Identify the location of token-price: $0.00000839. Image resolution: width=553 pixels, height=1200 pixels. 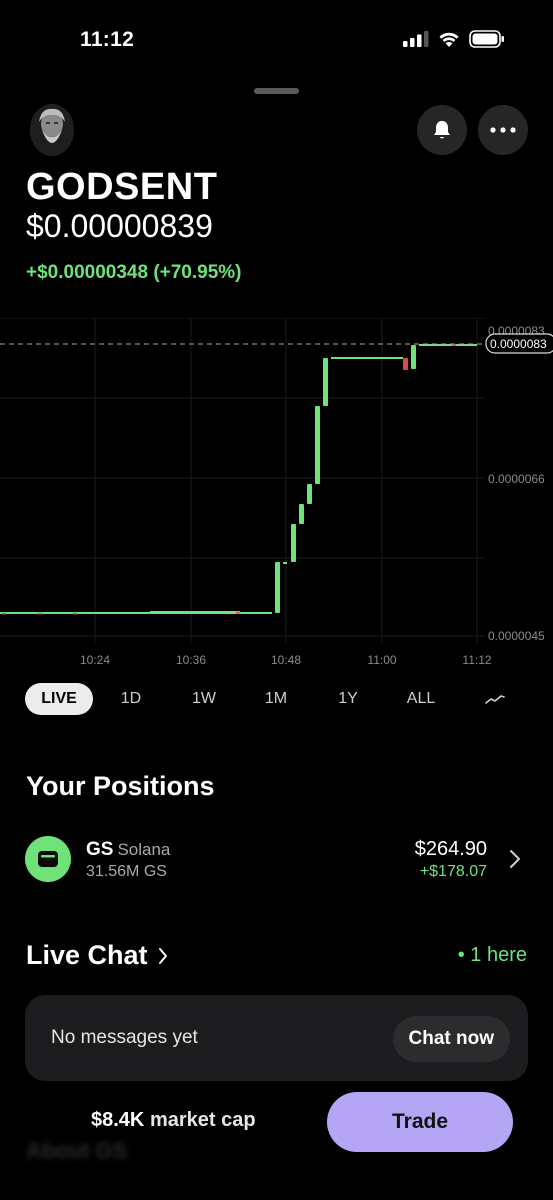
(119, 226).